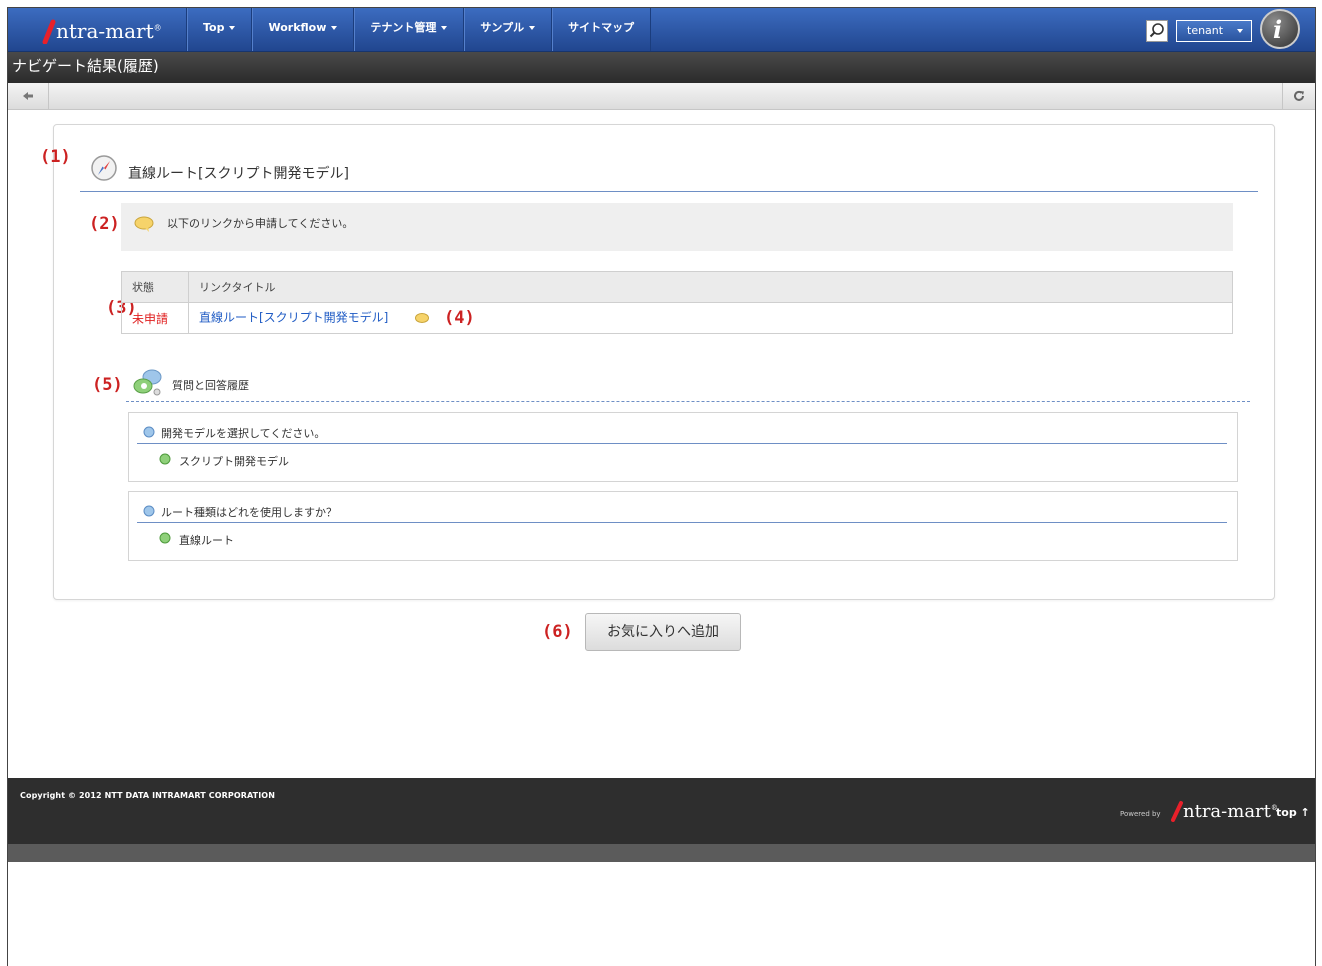  I want to click on status-cell: 未申請, so click(155, 318).